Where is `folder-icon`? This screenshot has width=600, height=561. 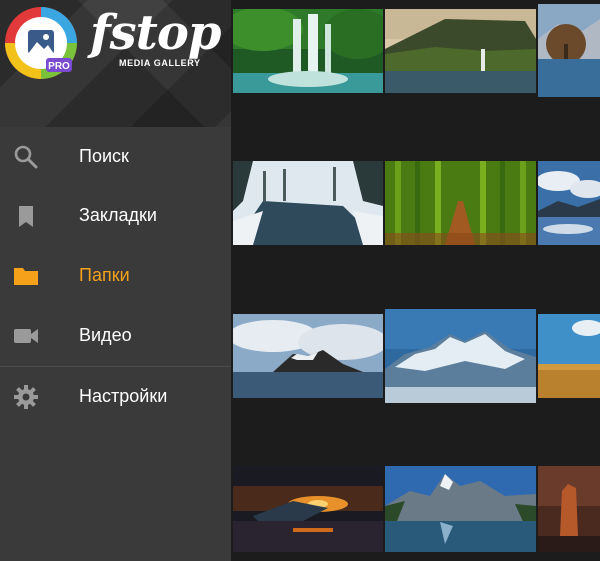 folder-icon is located at coordinates (26, 276).